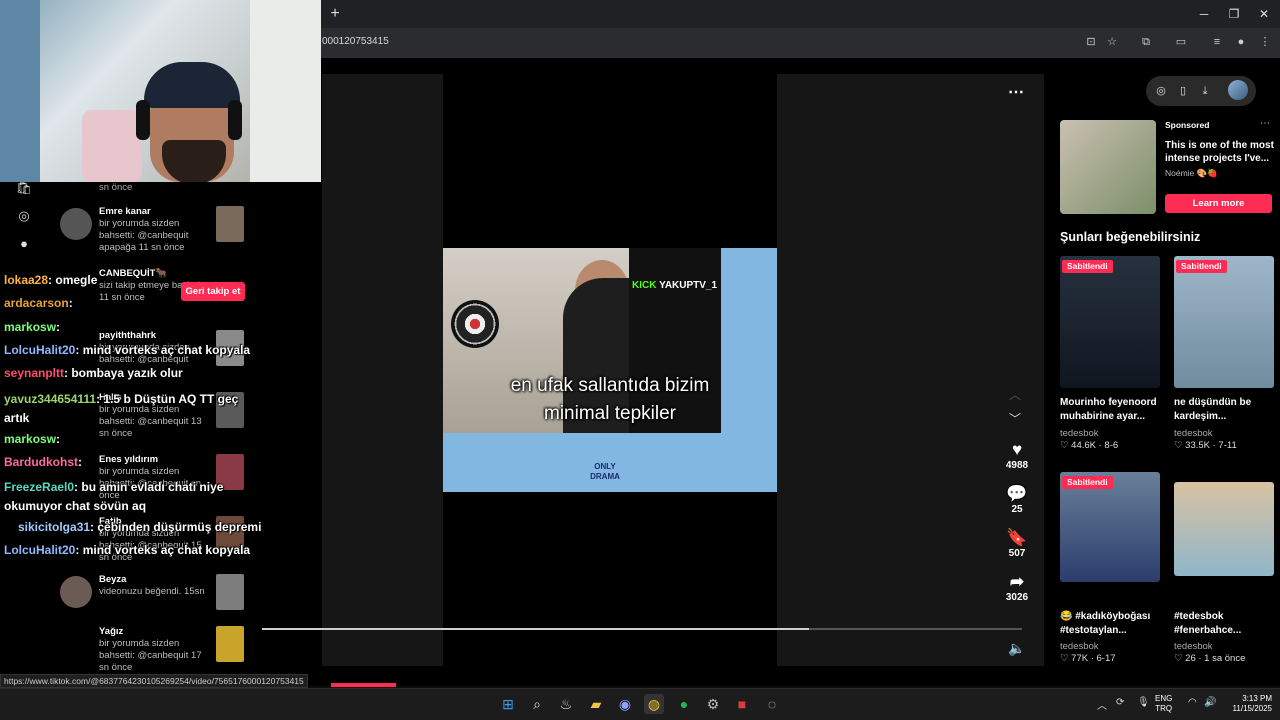 The height and width of the screenshot is (720, 1280). What do you see at coordinates (1265, 42) in the screenshot?
I see `browser-menu-icon: ⋮` at bounding box center [1265, 42].